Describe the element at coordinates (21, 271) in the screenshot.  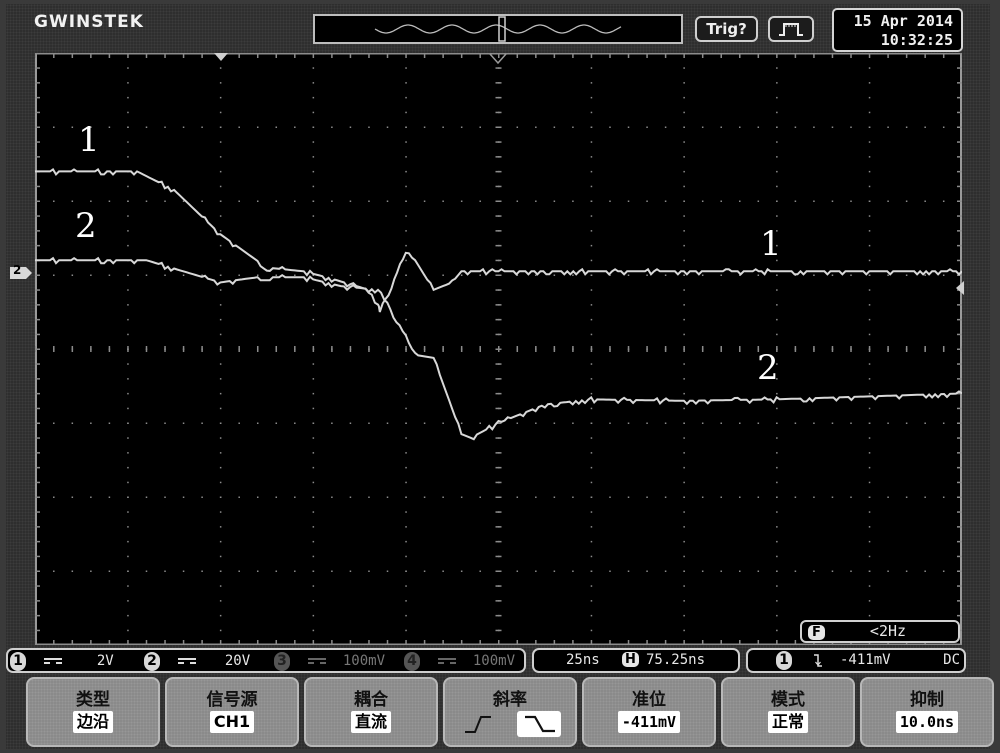
I see `channel-2-ground-marker: 2` at that location.